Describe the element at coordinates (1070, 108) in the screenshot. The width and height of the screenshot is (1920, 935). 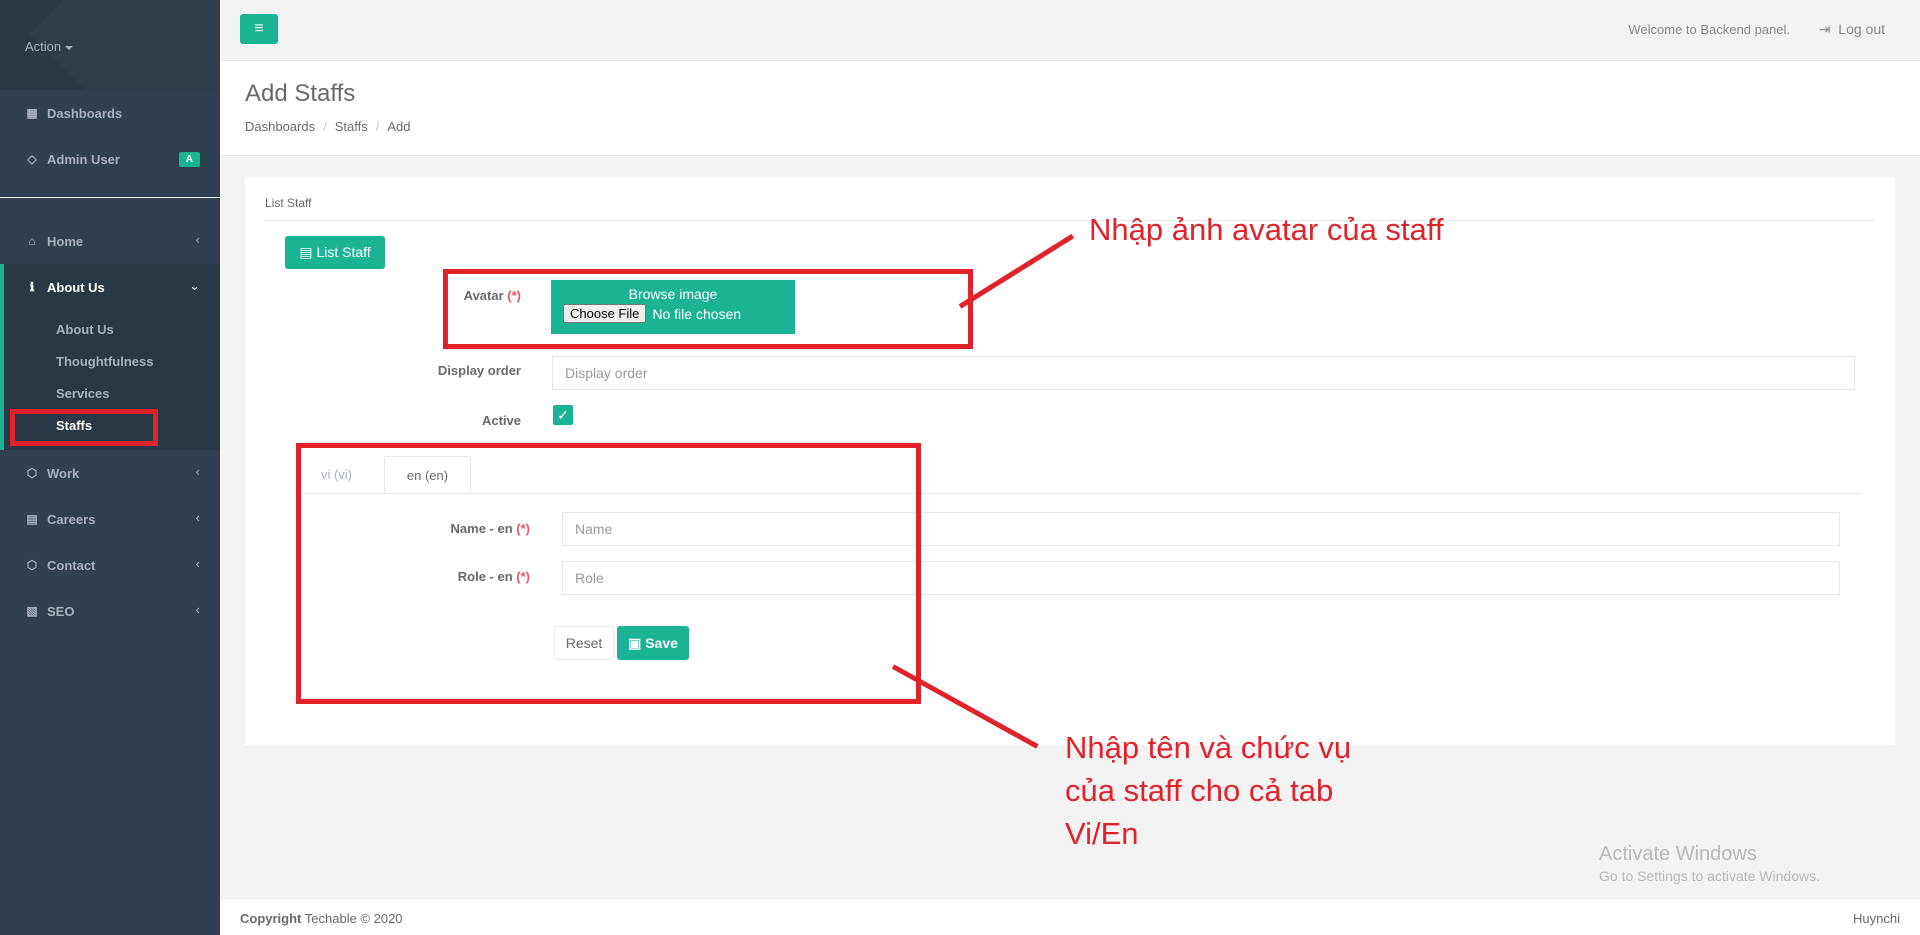
I see `page-heading: Add Staffs Dashboards / Staffs / Add` at that location.